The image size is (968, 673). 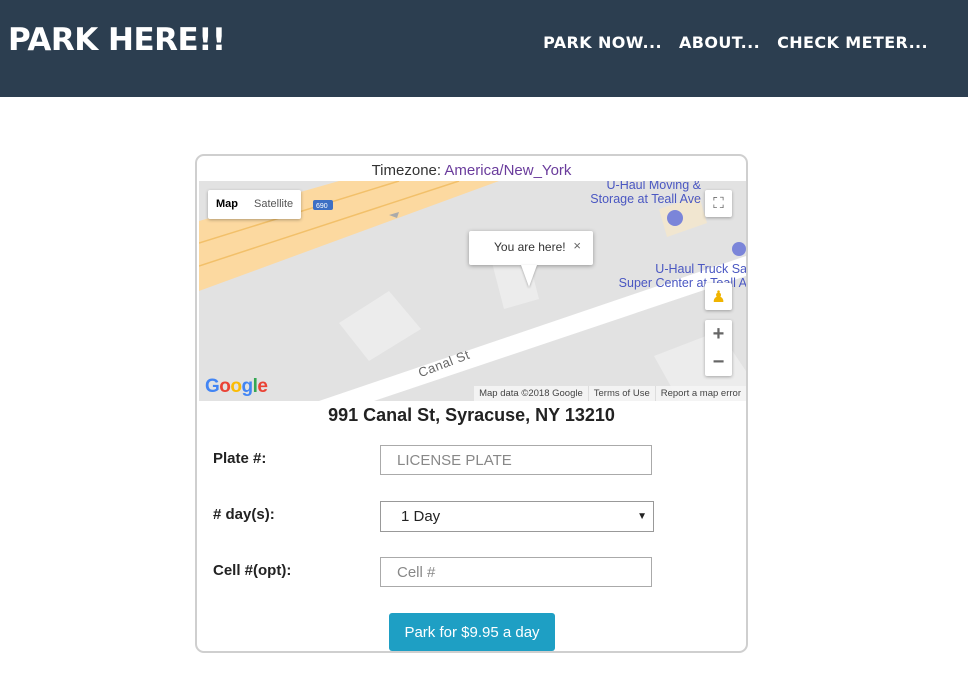 What do you see at coordinates (508, 170) in the screenshot?
I see `timezone-value: America/New_York` at bounding box center [508, 170].